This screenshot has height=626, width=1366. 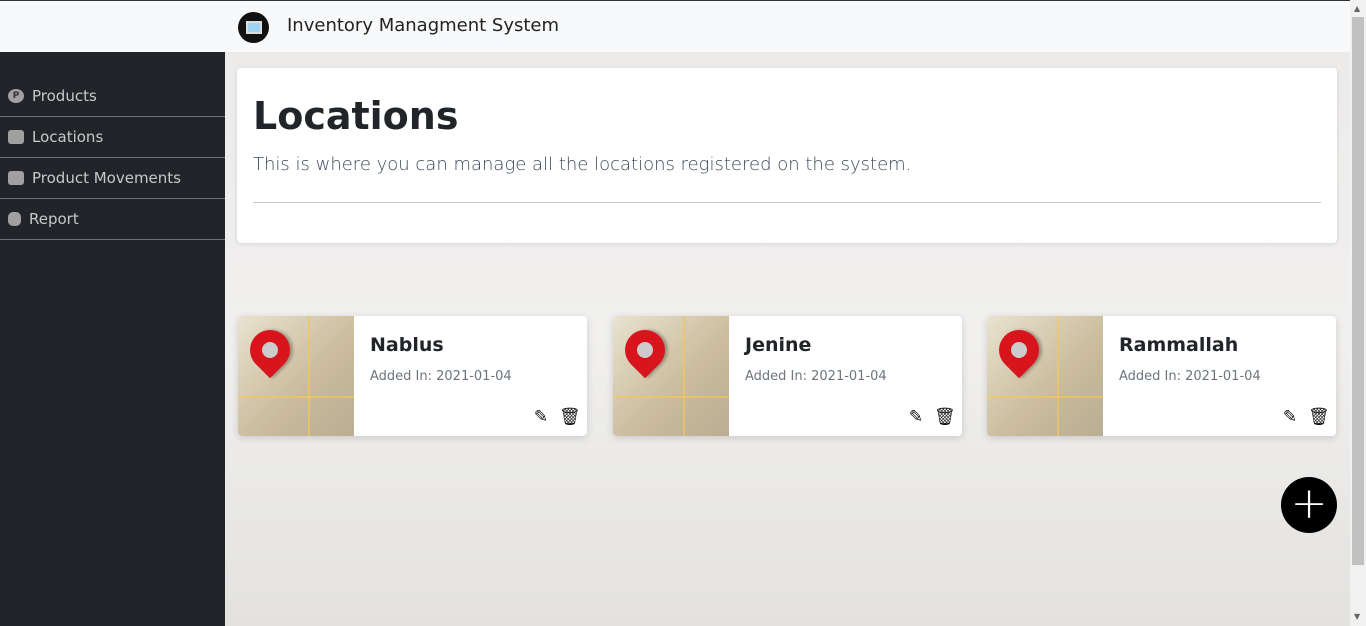 I want to click on location-name: Rammallah, so click(x=1179, y=345).